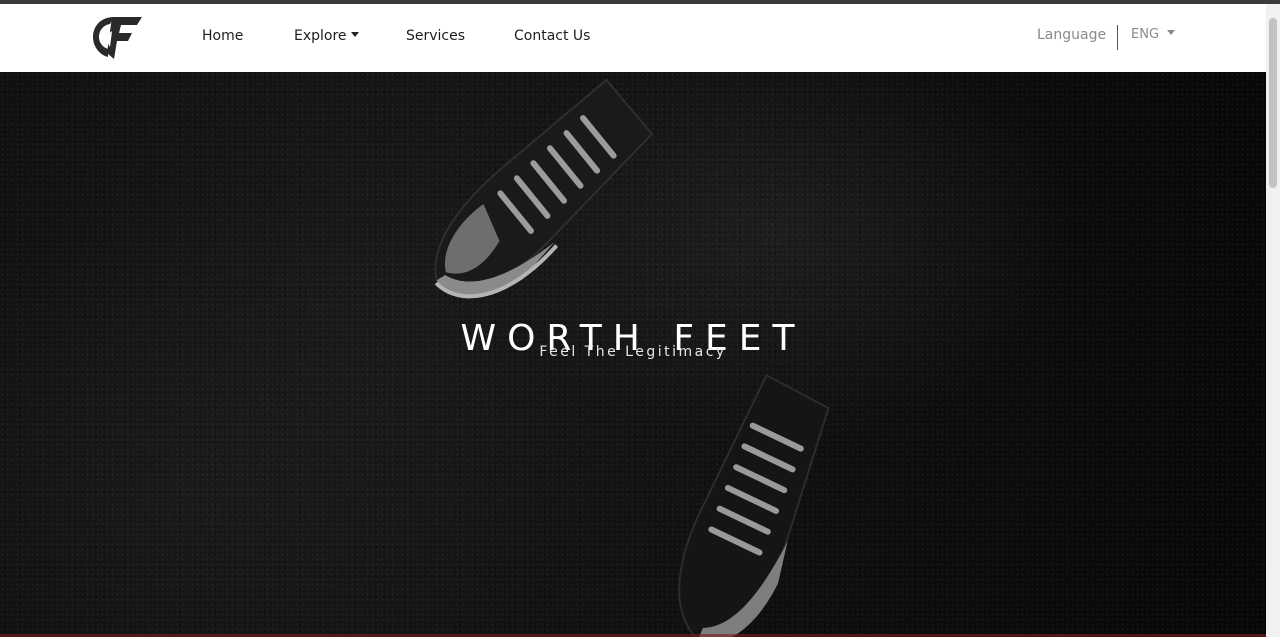  What do you see at coordinates (544, 188) in the screenshot?
I see `top-sneaker-image` at bounding box center [544, 188].